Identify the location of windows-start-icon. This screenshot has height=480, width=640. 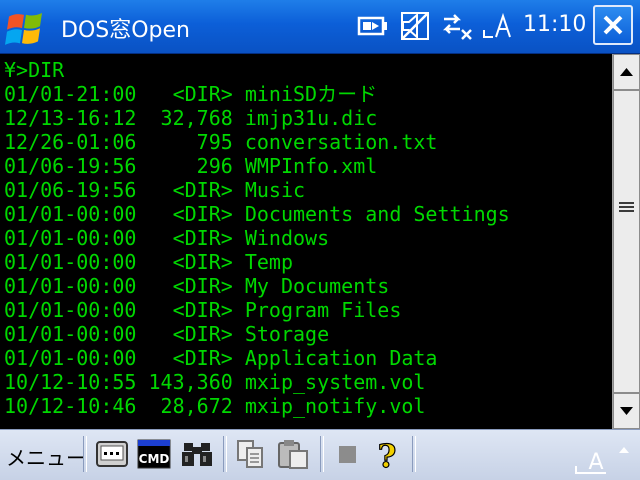
(25, 26).